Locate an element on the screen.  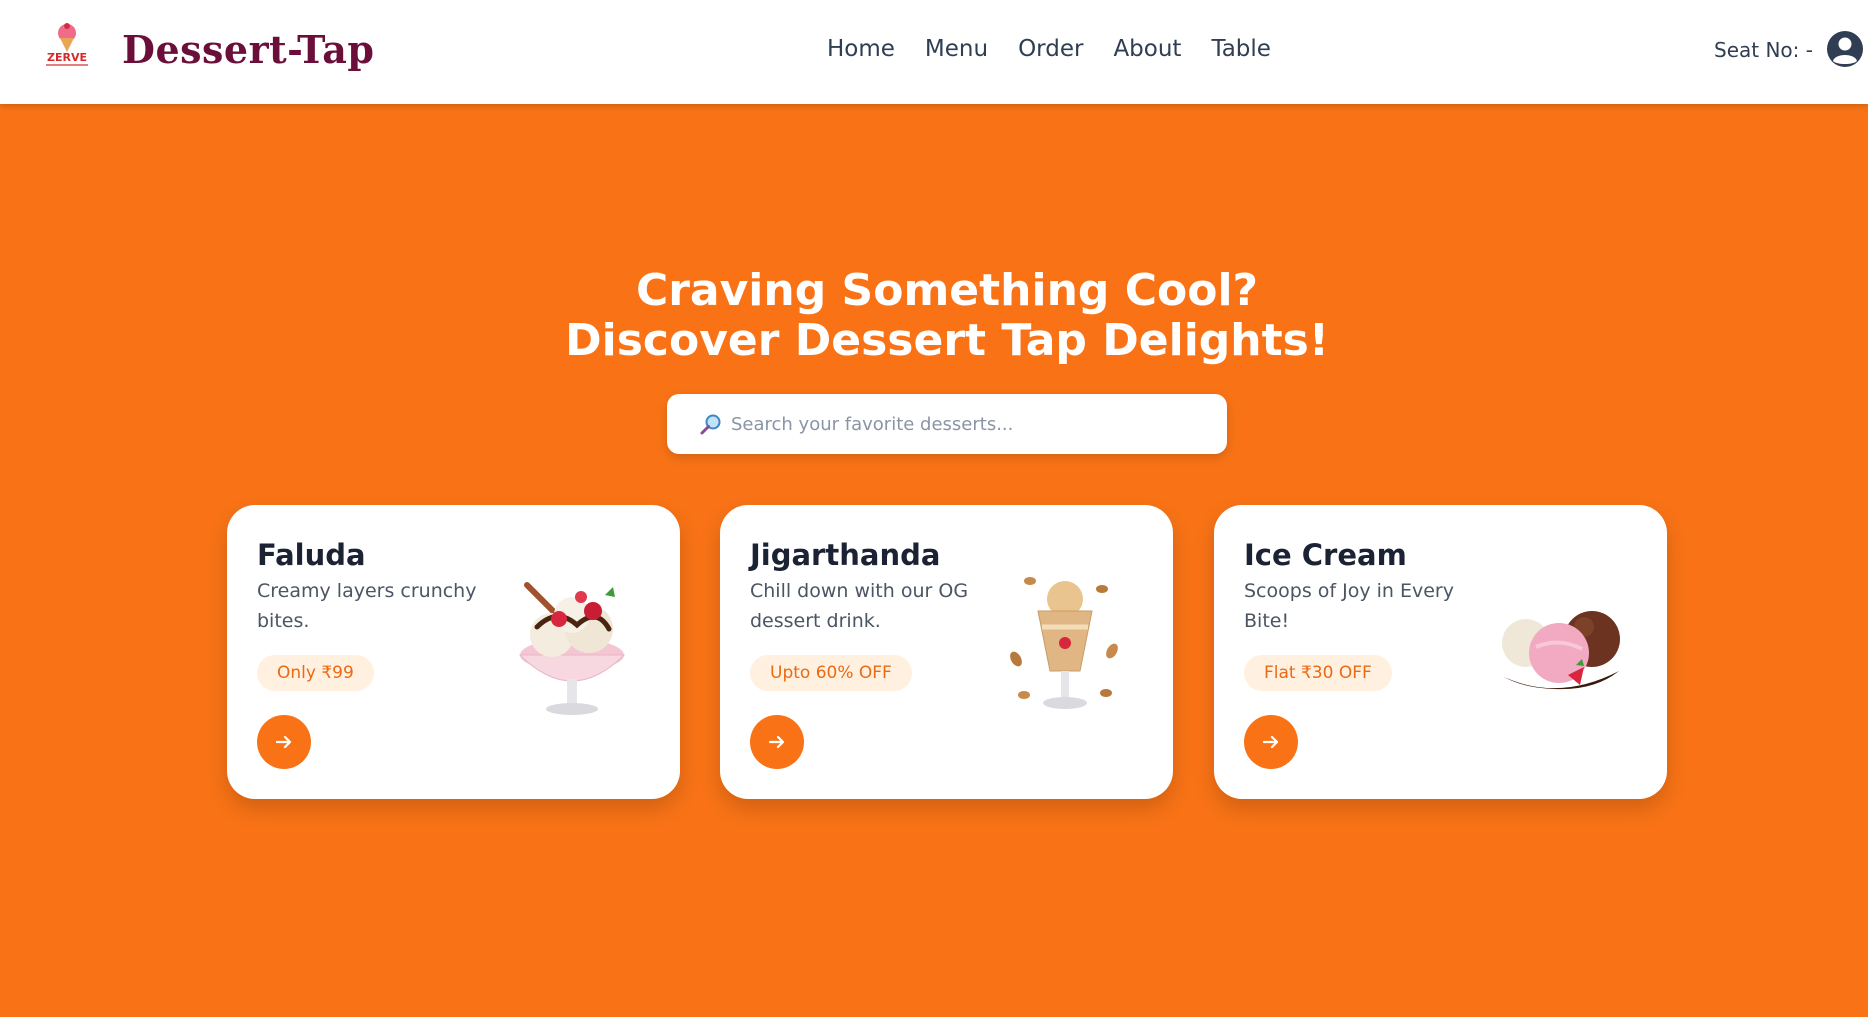
nav-links: Home Menu Order About Table is located at coordinates (1049, 49).